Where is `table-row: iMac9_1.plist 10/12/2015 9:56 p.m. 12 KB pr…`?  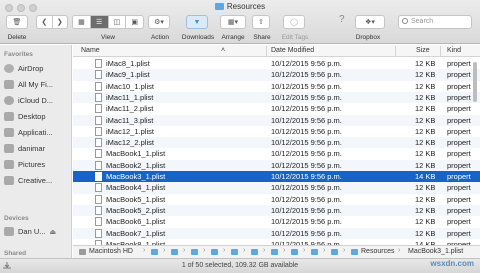
table-row: iMac9_1.plist 10/12/2015 9:56 p.m. 12 KB pr… is located at coordinates (276, 75).